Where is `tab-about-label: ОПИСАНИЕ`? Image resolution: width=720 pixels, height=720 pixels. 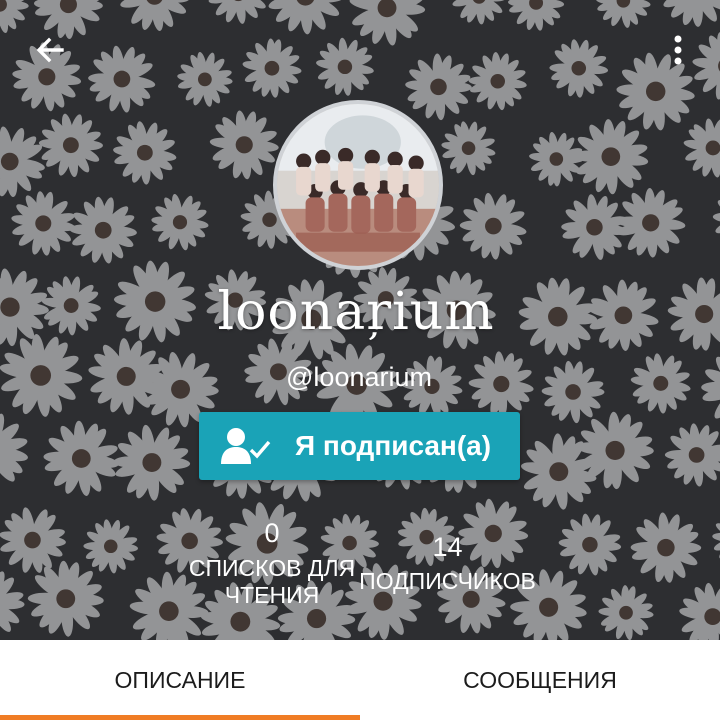 tab-about-label: ОПИСАНИЕ is located at coordinates (180, 679).